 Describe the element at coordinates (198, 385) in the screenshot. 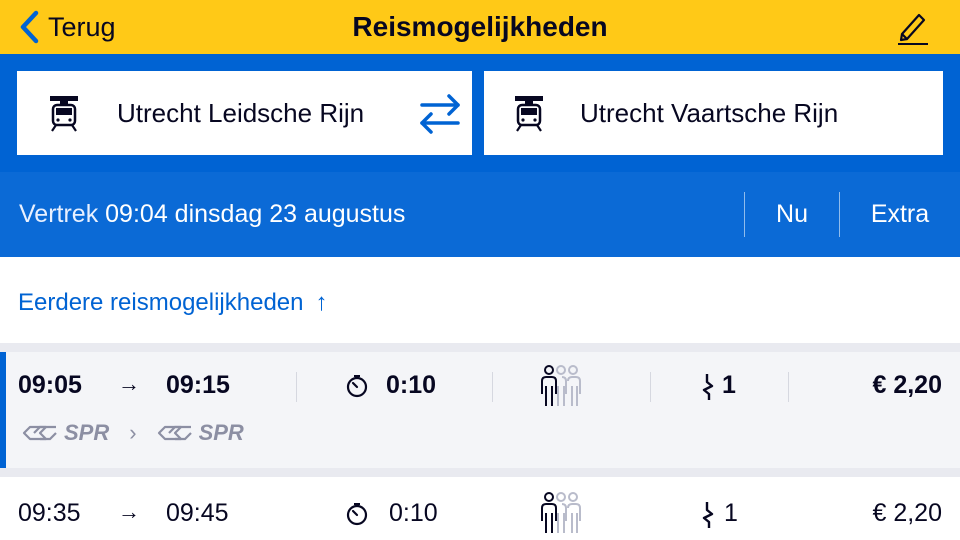

I see `arrival-time: 09:15` at that location.